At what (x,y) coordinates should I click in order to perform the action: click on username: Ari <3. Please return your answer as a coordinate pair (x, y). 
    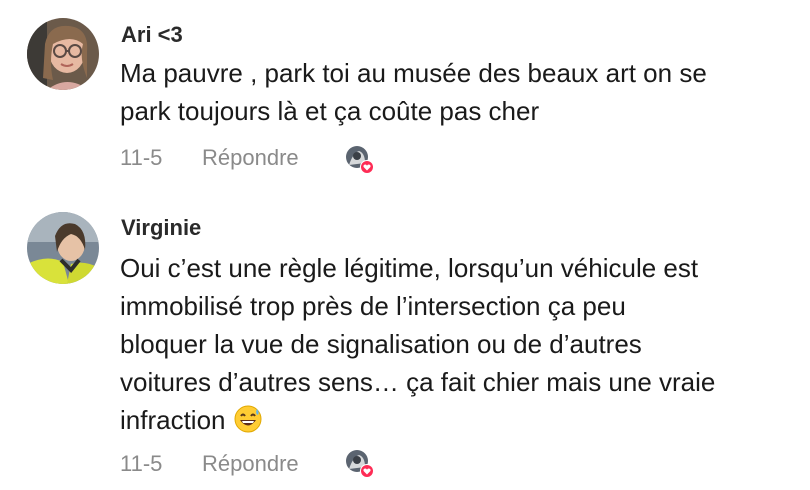
    Looking at the image, I should click on (152, 35).